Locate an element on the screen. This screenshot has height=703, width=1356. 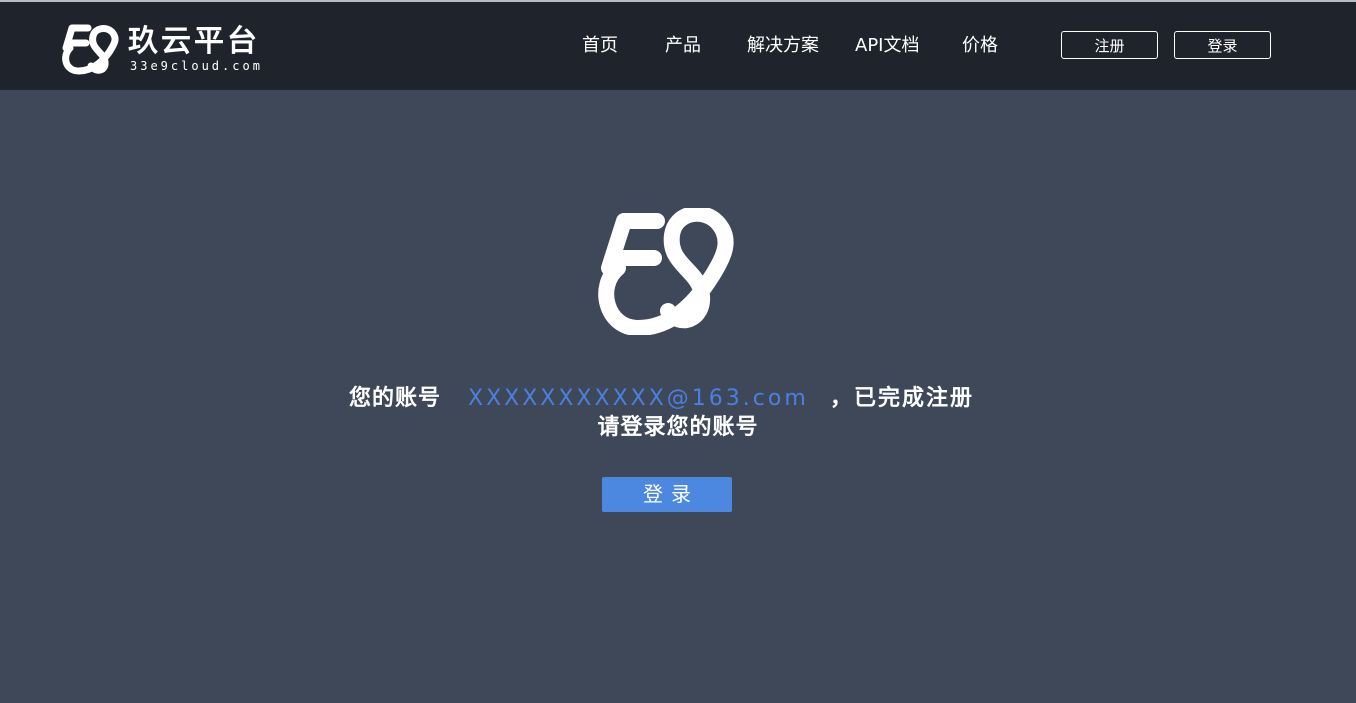
register-button: 注册 is located at coordinates (1109, 45).